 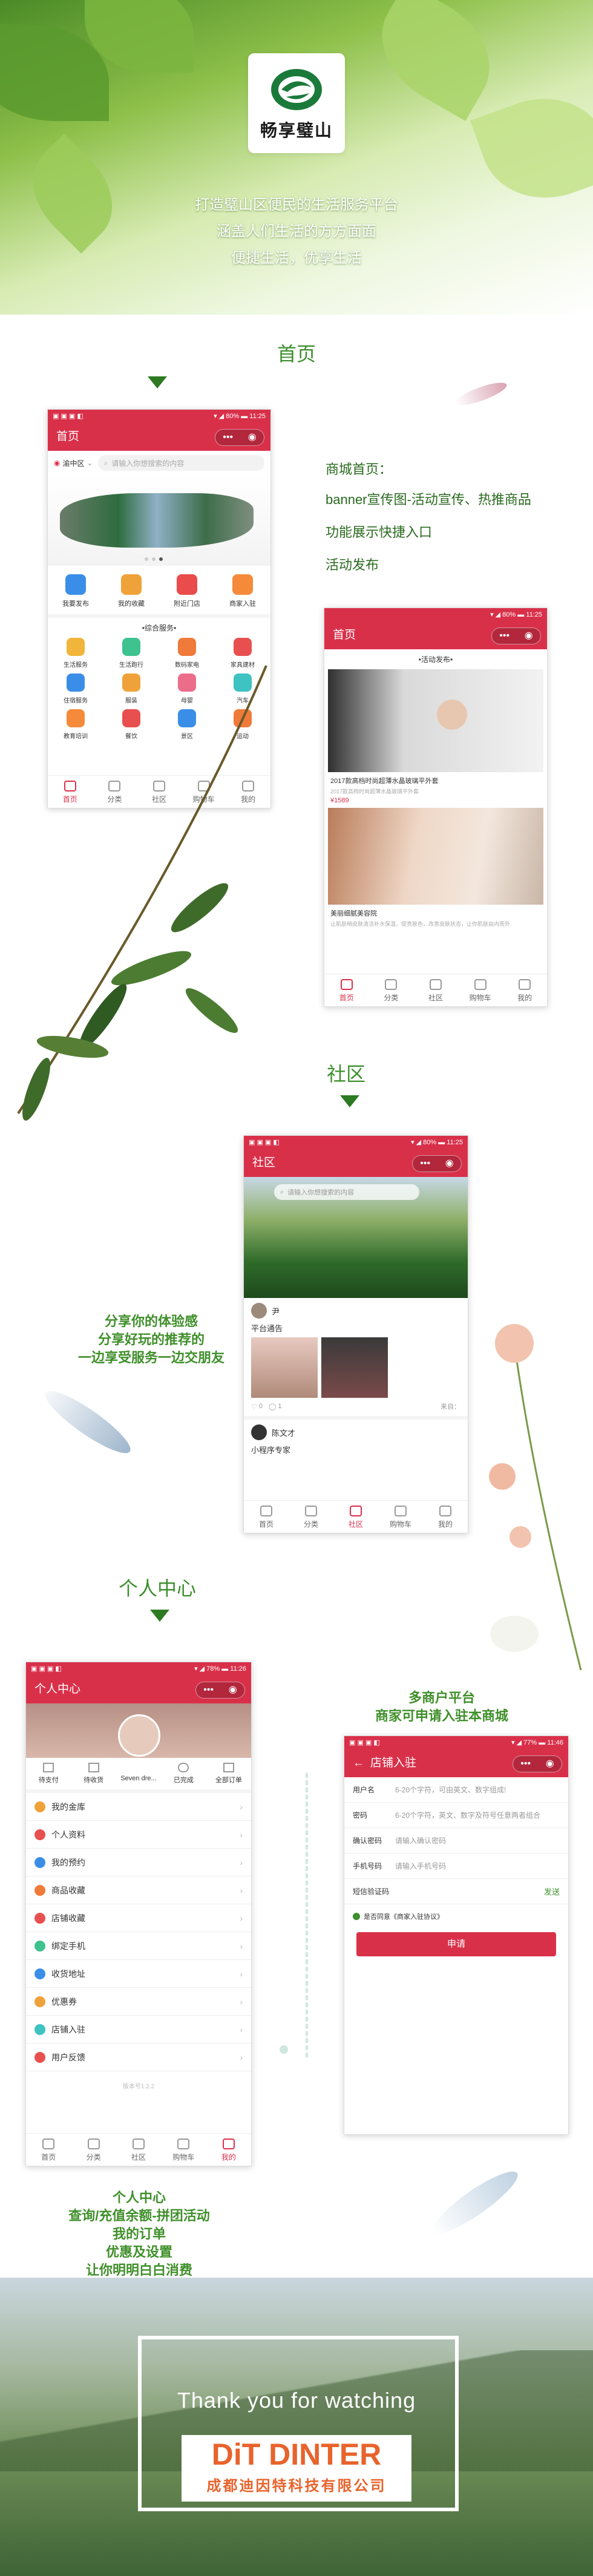 I want to click on status-info: ▾ ◢ 77% ▬ 11:46, so click(x=537, y=1742).